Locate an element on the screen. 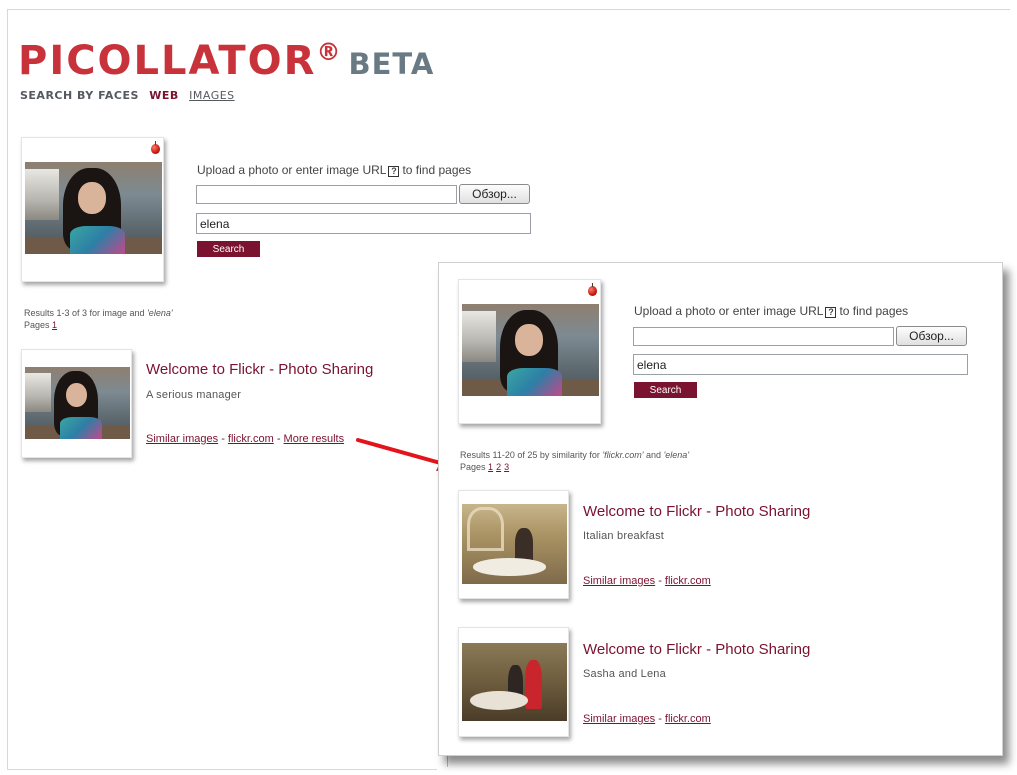  summary-prefix: Results 1-3 of 3 for image and is located at coordinates (84, 313).